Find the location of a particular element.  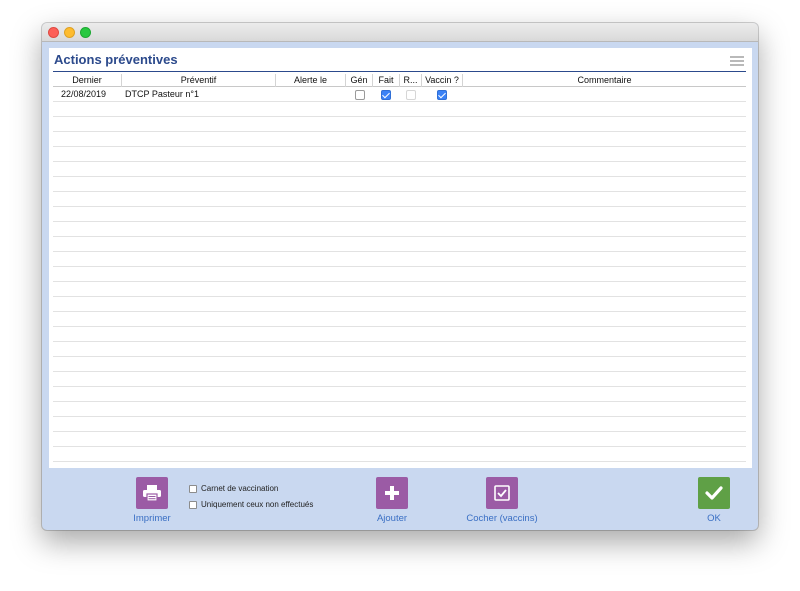

non-effectues-option: Uniquement ceux non effectués is located at coordinates (251, 504).